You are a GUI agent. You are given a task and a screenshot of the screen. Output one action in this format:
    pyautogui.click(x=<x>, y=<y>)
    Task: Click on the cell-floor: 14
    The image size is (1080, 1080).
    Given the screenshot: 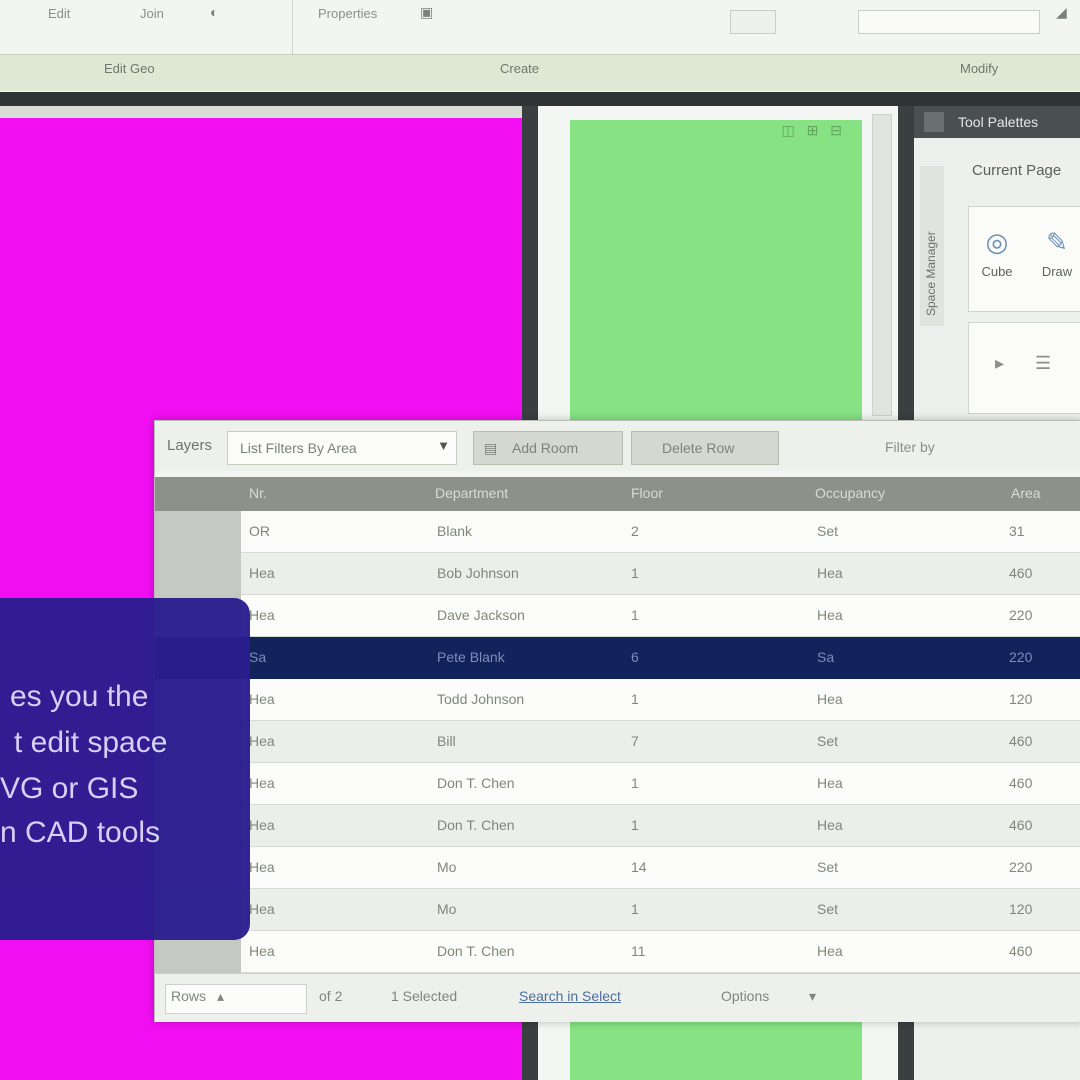 What is the action you would take?
    pyautogui.click(x=716, y=868)
    